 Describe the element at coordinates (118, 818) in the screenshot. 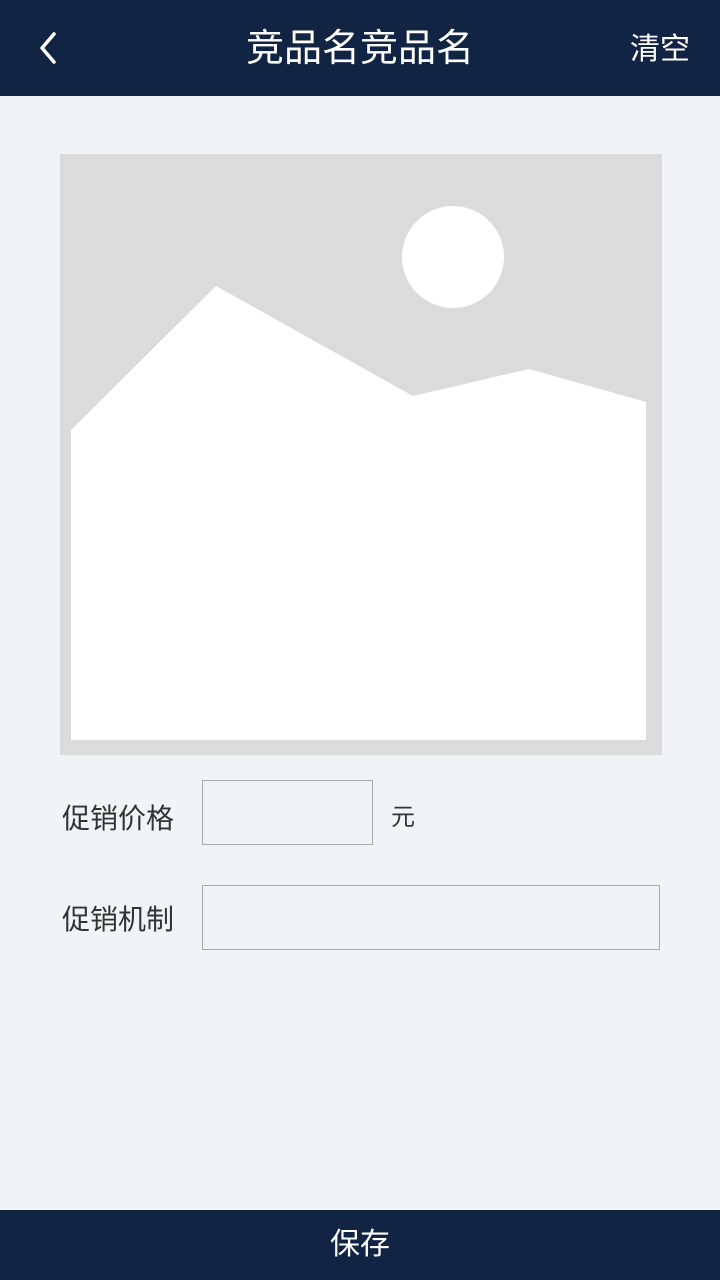

I see `promo-price-label: 促销价格` at that location.